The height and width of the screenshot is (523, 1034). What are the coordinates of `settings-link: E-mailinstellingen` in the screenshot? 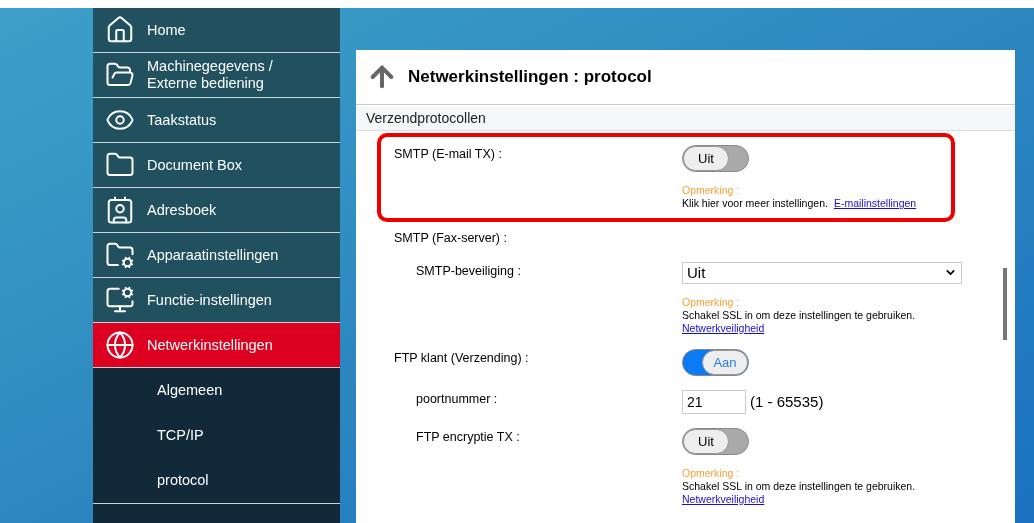 It's located at (875, 203).